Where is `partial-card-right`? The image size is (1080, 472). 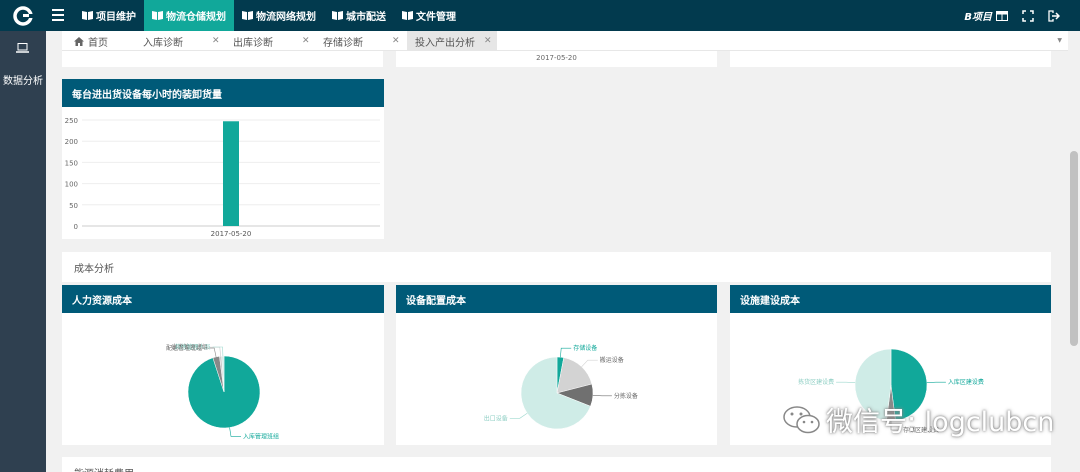 partial-card-right is located at coordinates (890, 59).